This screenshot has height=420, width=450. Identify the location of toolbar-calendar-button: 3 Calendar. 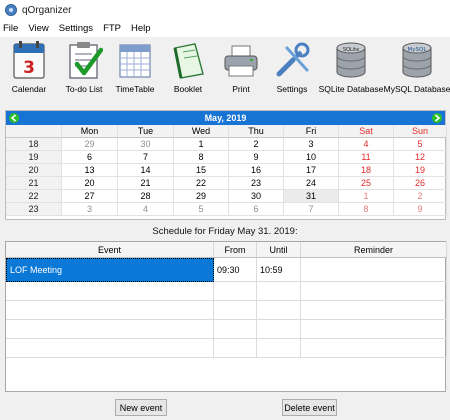
(29, 67).